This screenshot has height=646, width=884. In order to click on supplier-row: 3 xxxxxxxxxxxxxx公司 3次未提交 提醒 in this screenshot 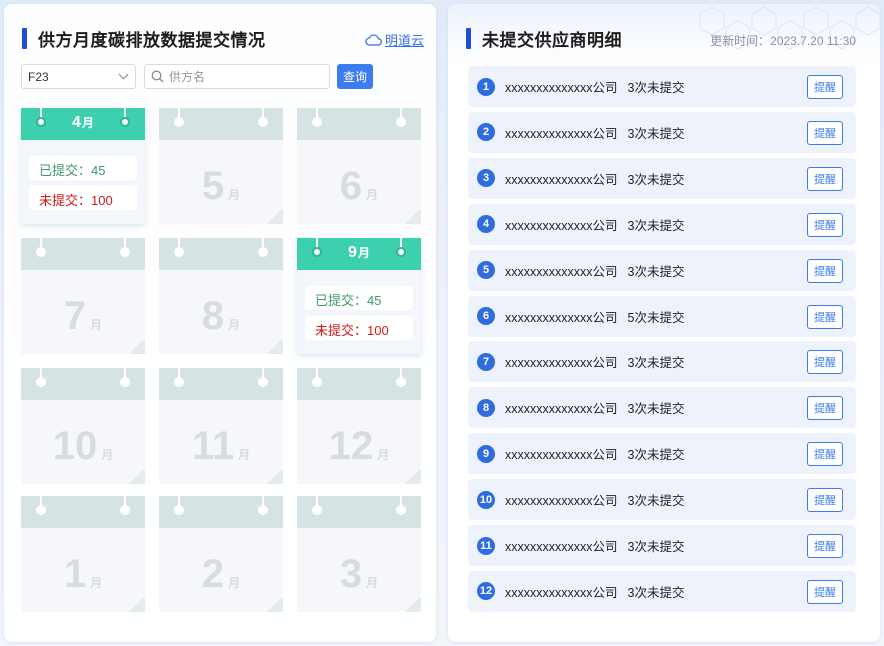, I will do `click(662, 178)`.